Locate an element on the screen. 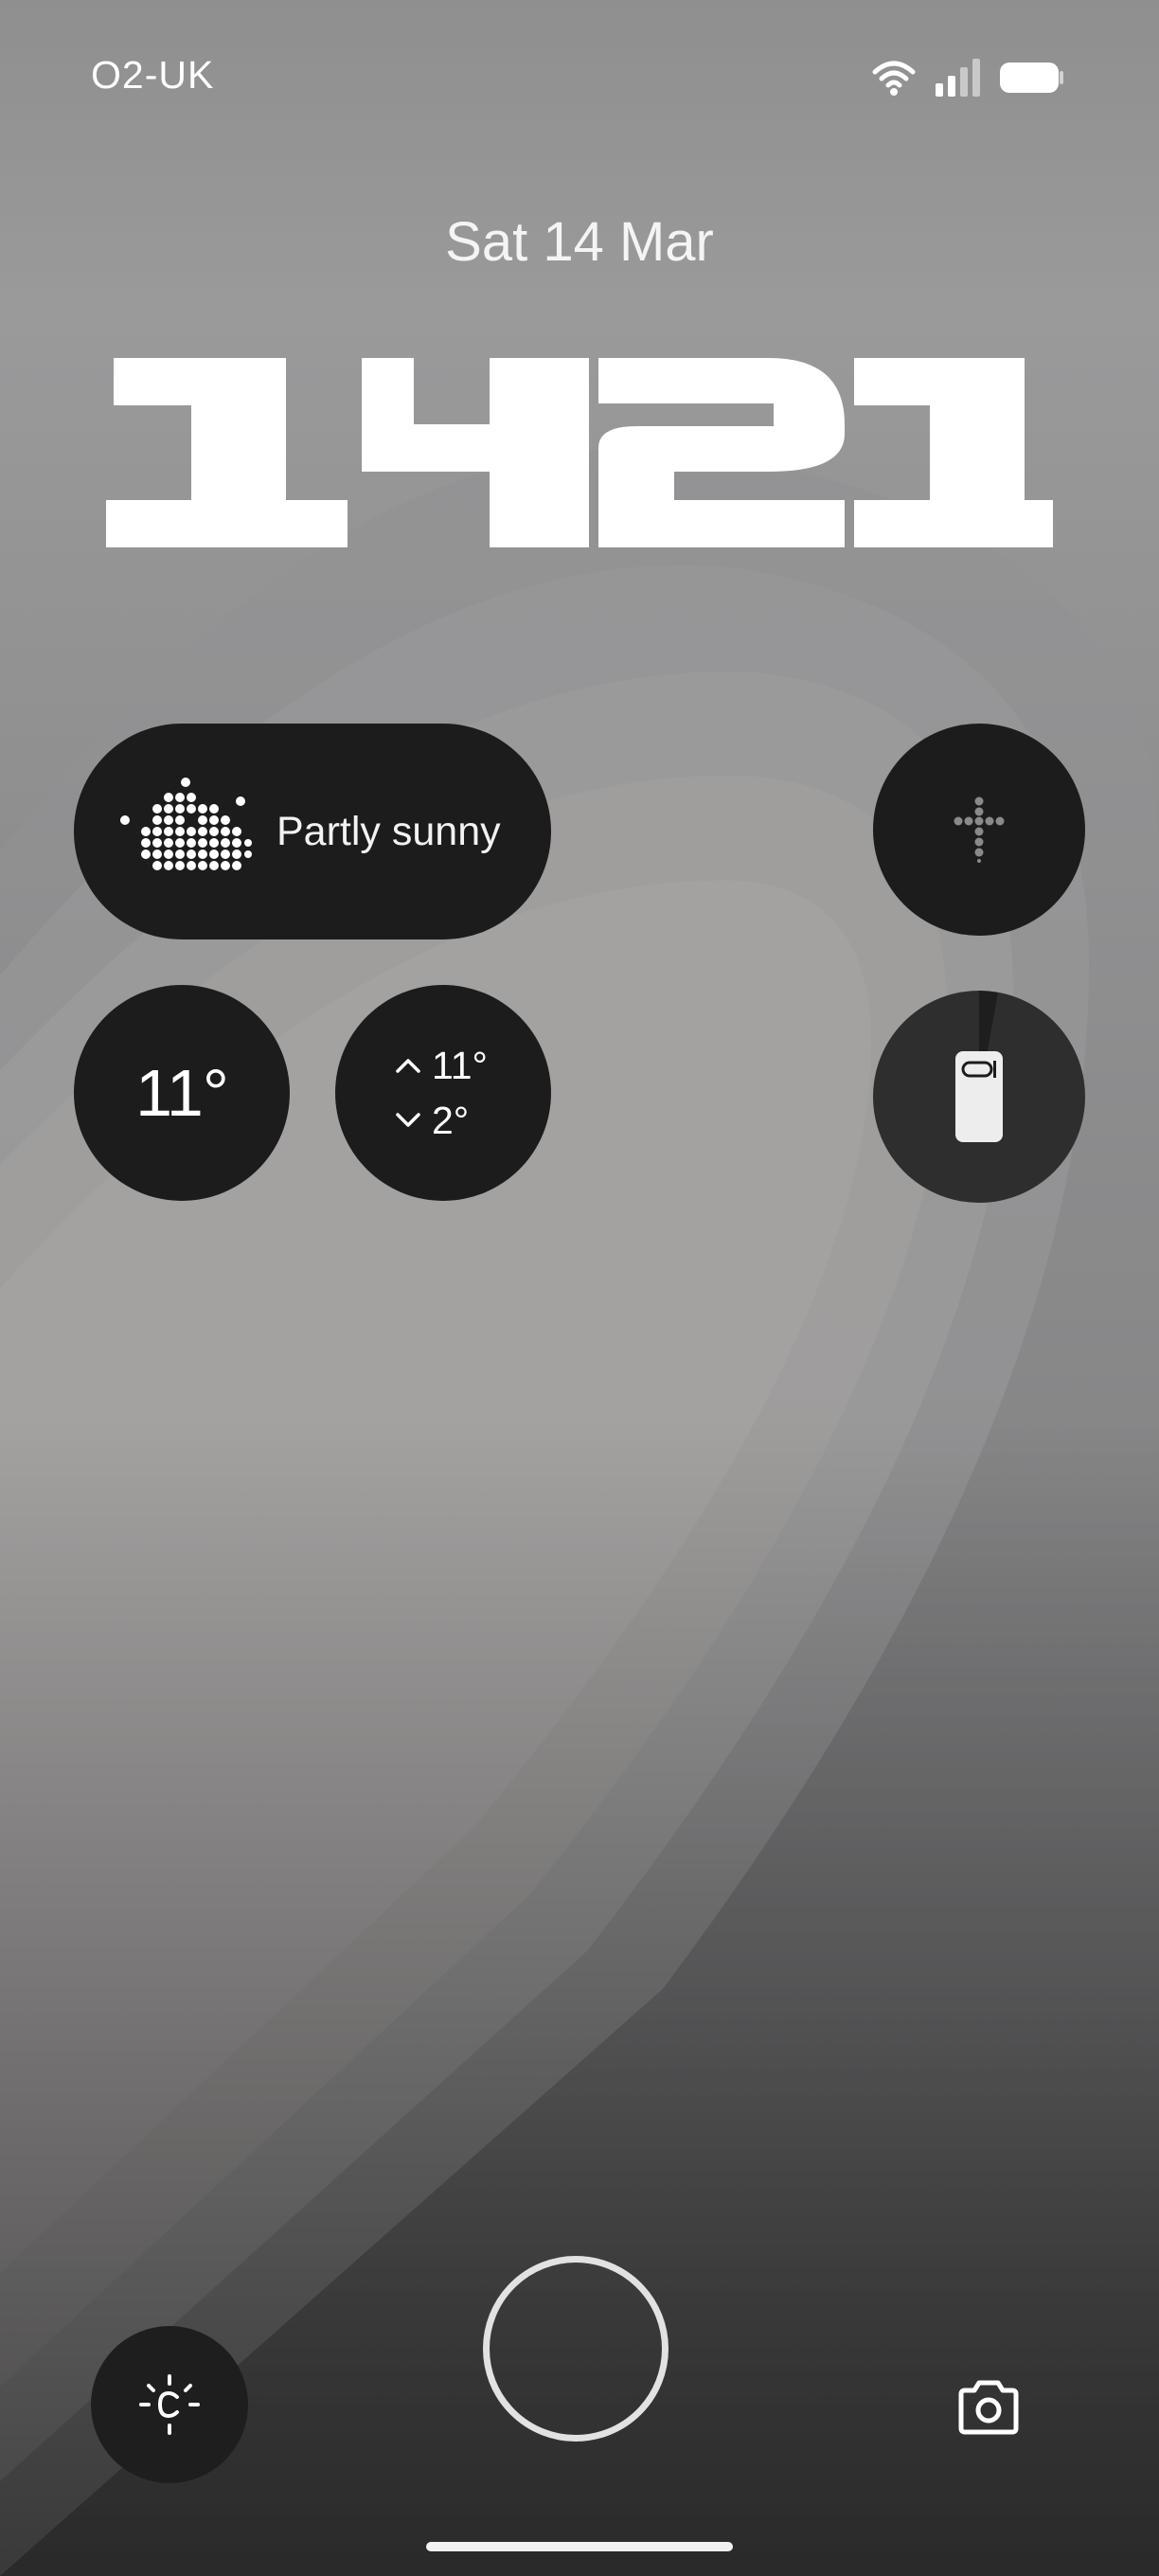  torch-icon is located at coordinates (169, 2404).